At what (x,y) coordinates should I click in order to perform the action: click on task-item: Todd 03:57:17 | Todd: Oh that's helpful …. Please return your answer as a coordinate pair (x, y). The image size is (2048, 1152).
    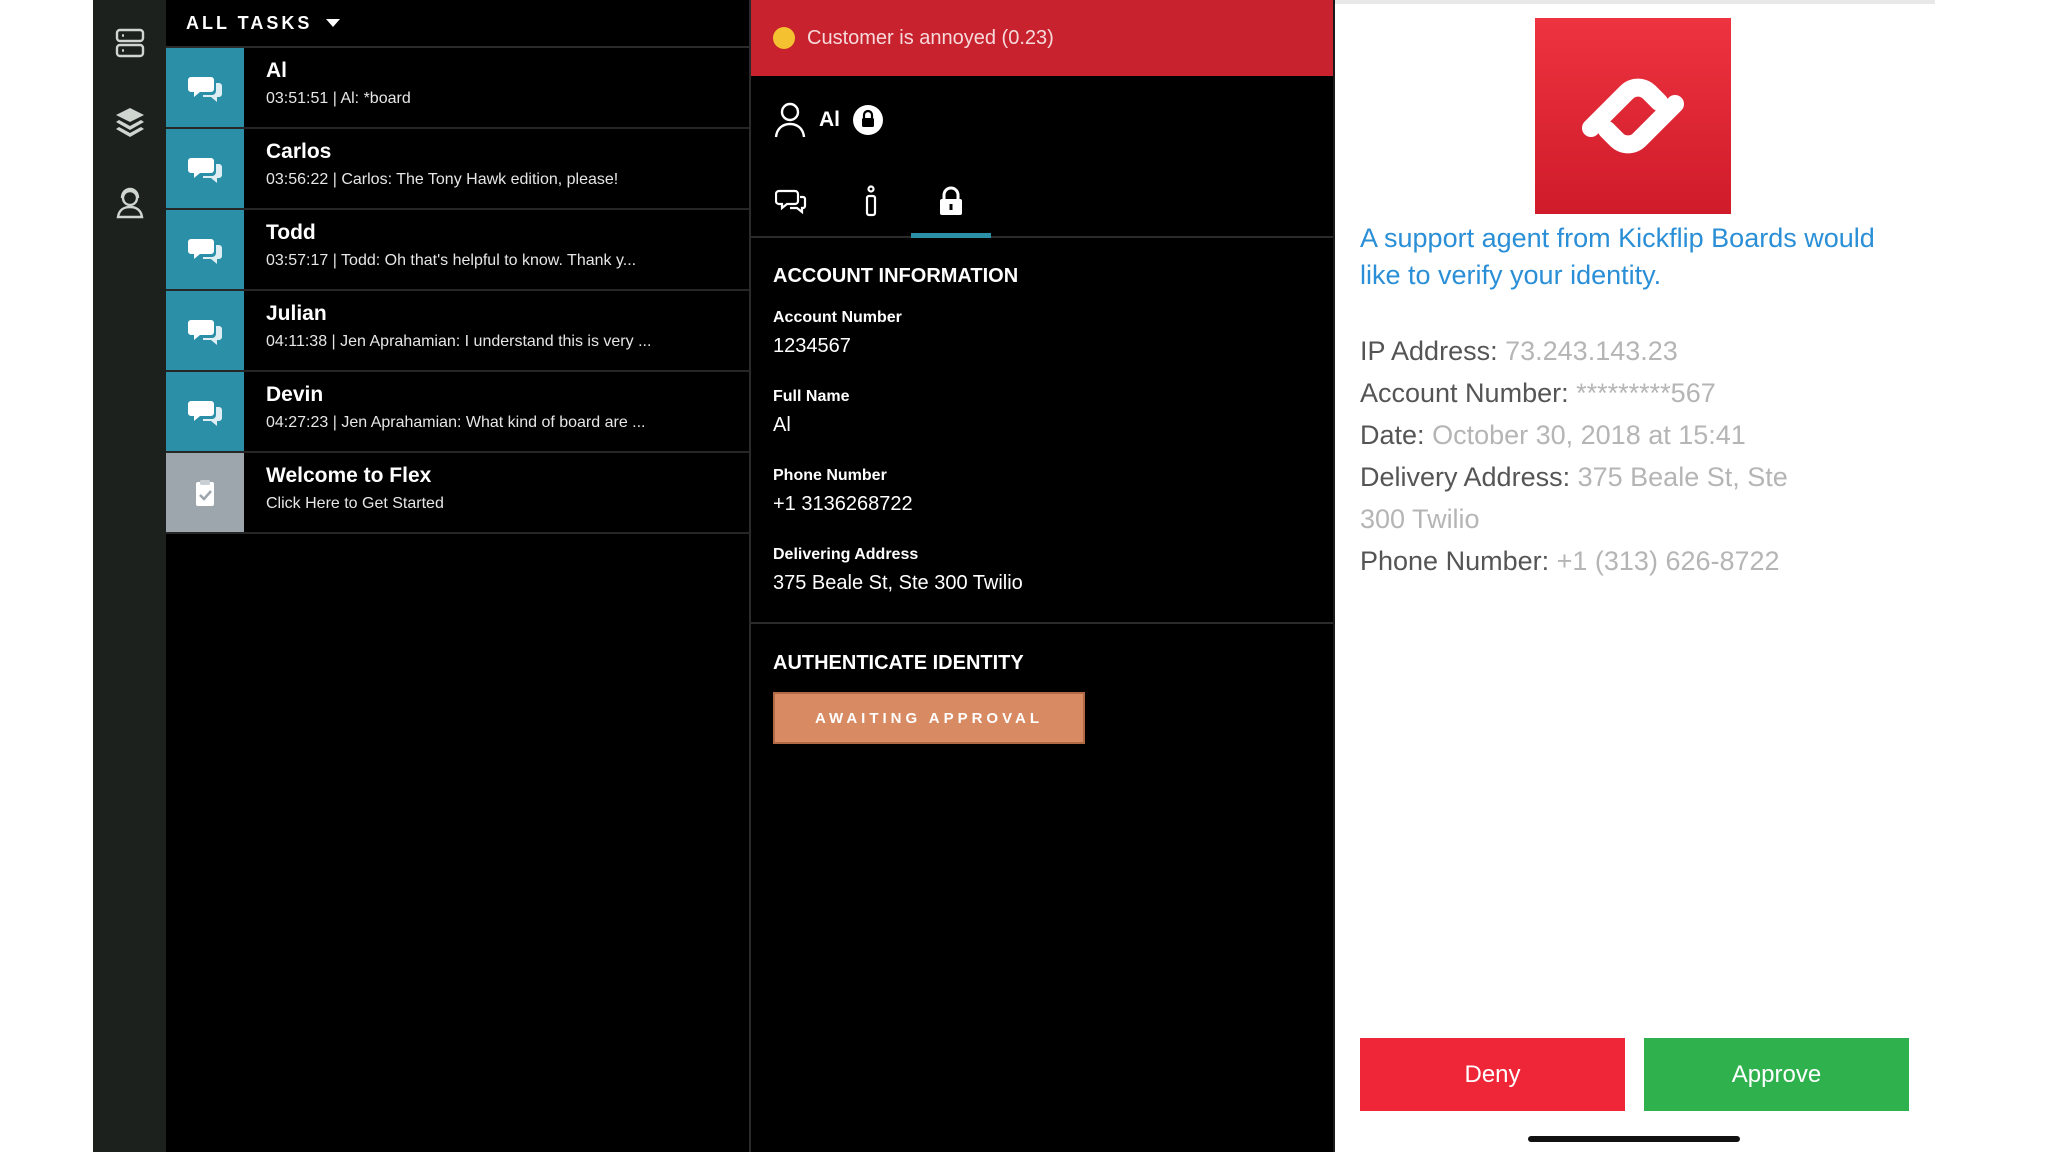
    Looking at the image, I should click on (457, 250).